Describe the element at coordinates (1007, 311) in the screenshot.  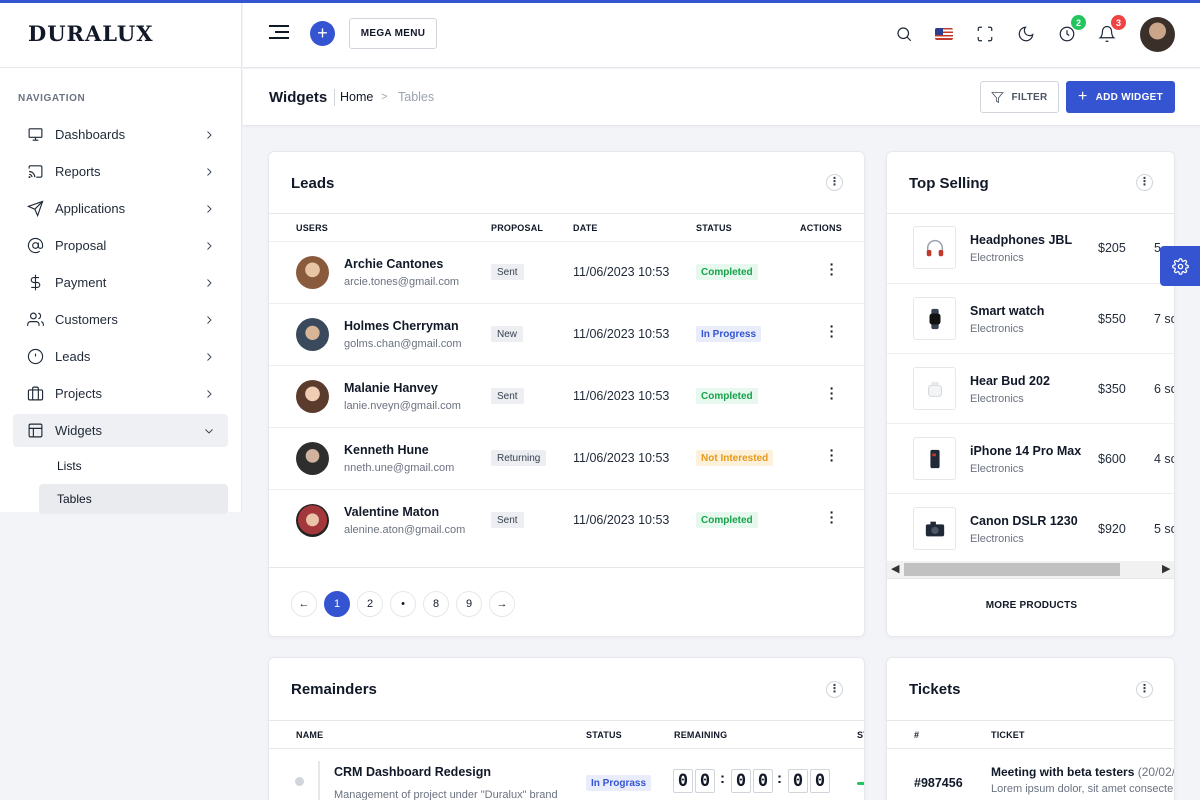
I see `product-name: Smart watch` at that location.